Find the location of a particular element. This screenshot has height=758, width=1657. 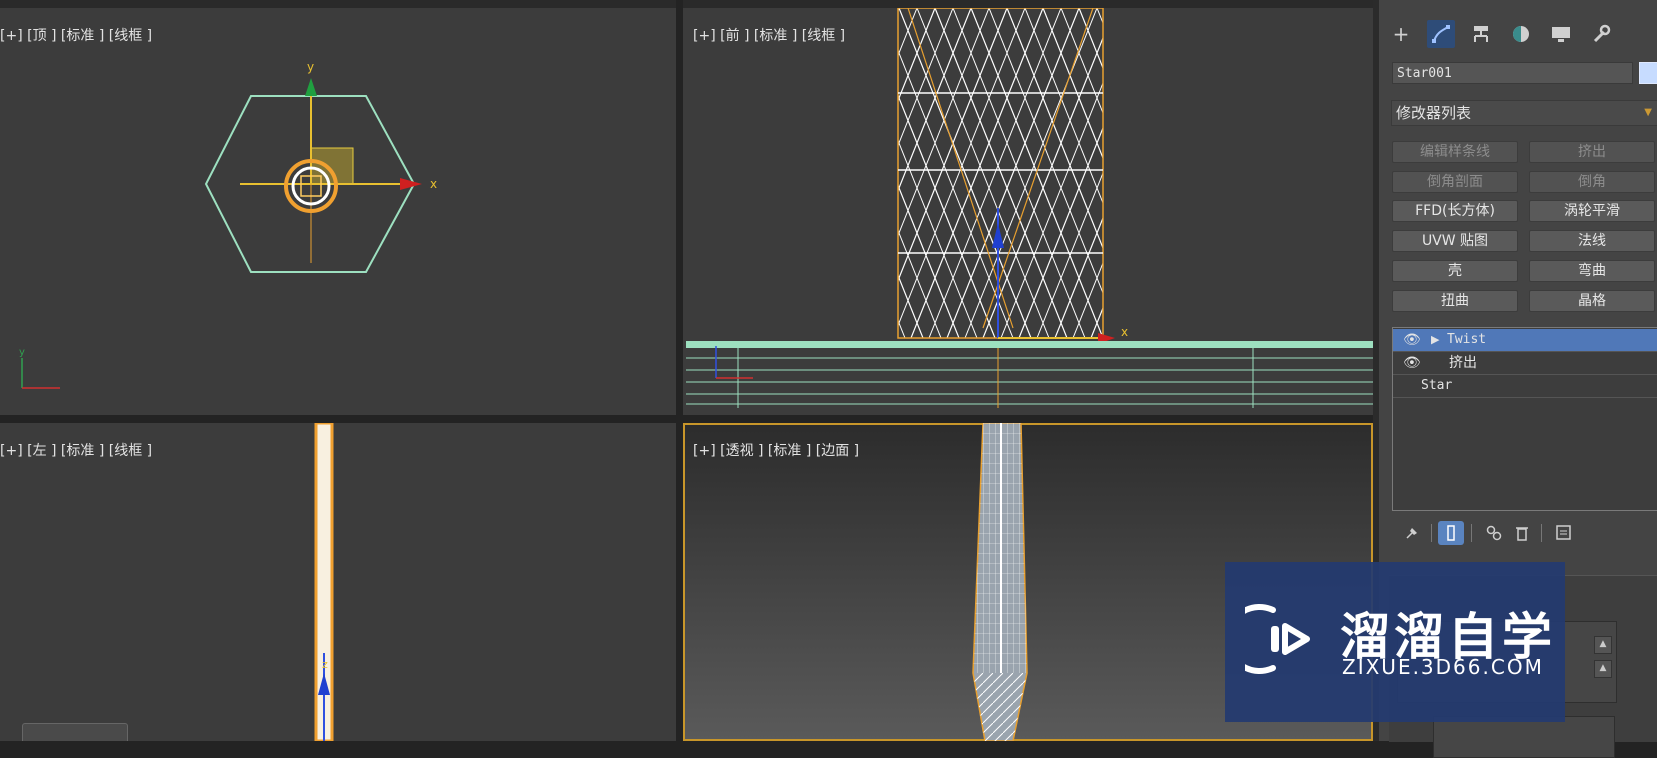

modifier-stack-toolbar is located at coordinates (1524, 533).